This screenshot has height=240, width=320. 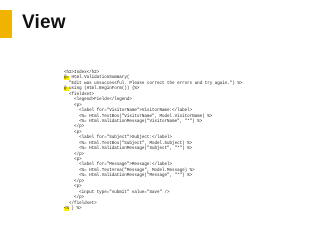 What do you see at coordinates (44, 22) in the screenshot?
I see `slide-title: View` at bounding box center [44, 22].